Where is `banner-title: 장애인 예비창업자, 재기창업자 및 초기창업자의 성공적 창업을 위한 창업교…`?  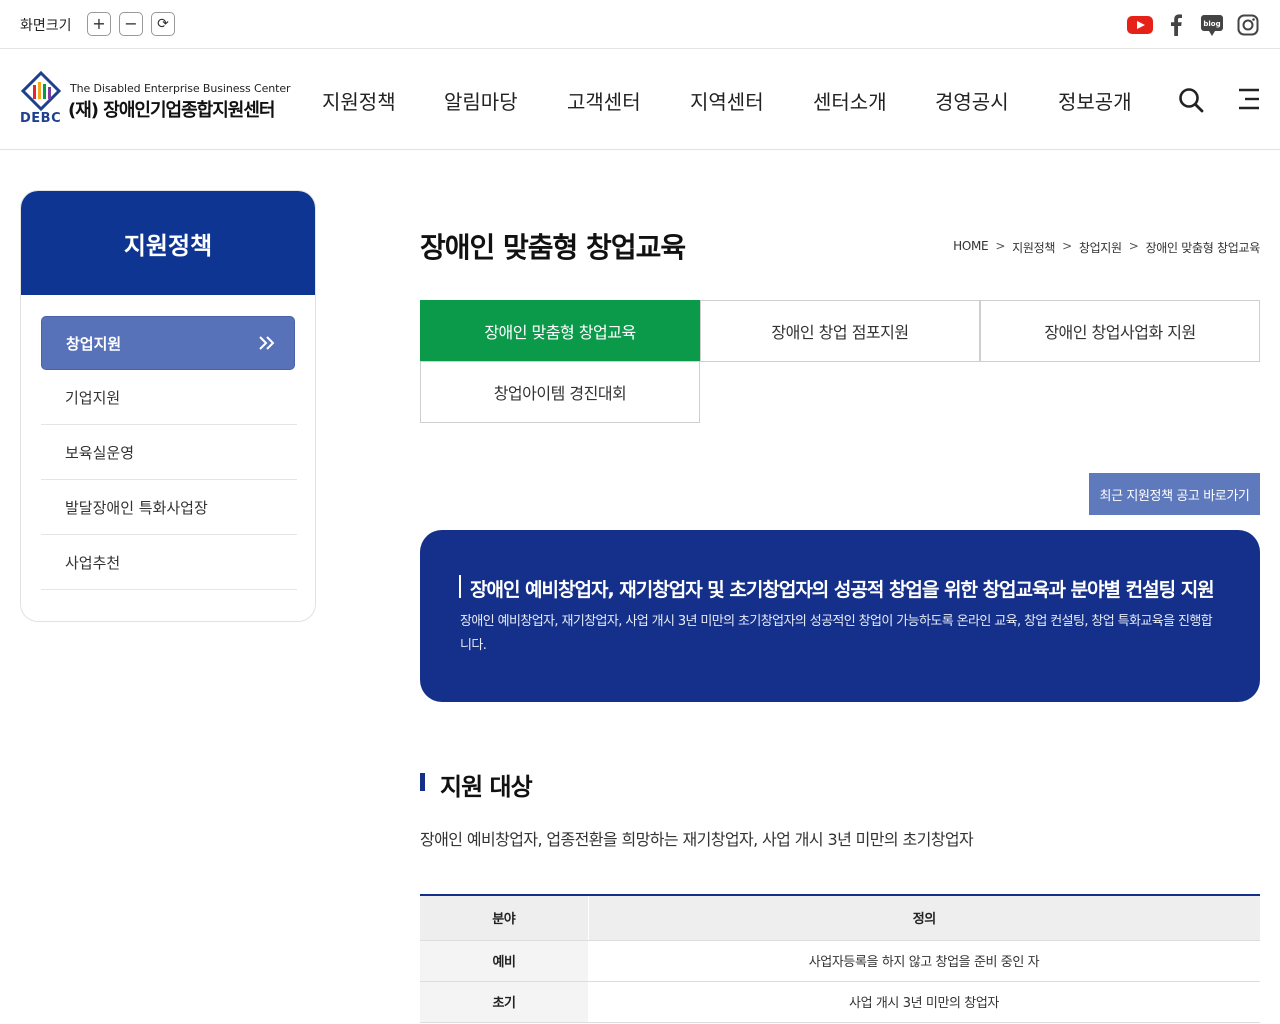 banner-title: 장애인 예비창업자, 재기창업자 및 초기창업자의 성공적 창업을 위한 창업교… is located at coordinates (842, 590).